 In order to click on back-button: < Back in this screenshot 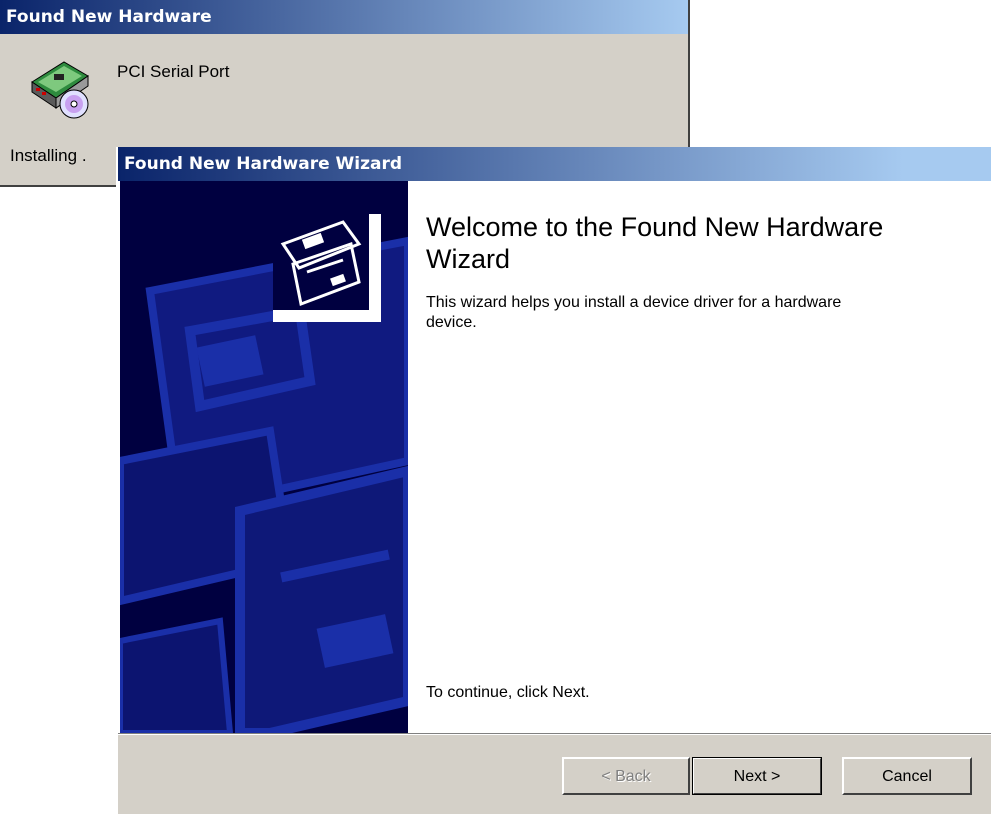, I will do `click(626, 776)`.